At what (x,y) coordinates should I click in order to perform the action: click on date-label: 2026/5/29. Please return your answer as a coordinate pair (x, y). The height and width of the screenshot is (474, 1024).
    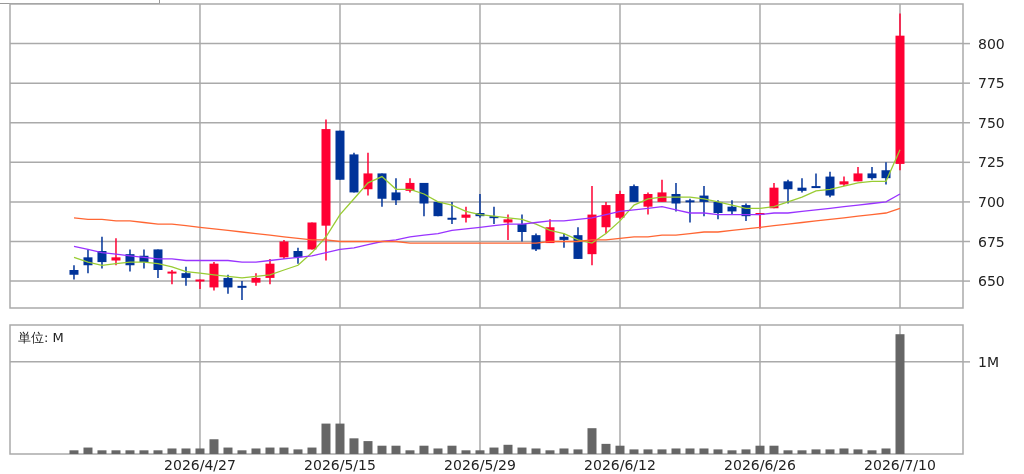
    Looking at the image, I should click on (480, 465).